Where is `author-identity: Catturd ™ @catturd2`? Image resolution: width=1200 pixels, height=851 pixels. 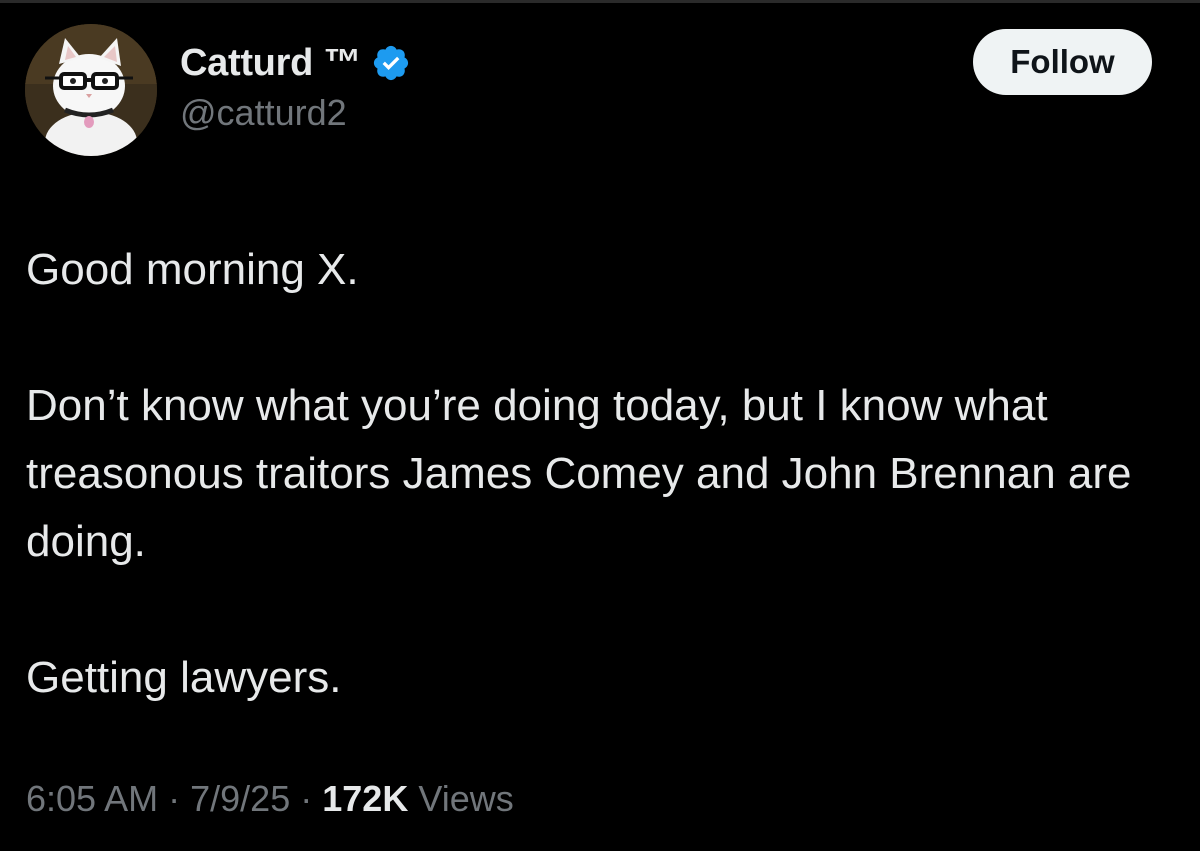 author-identity: Catturd ™ @catturd2 is located at coordinates (295, 87).